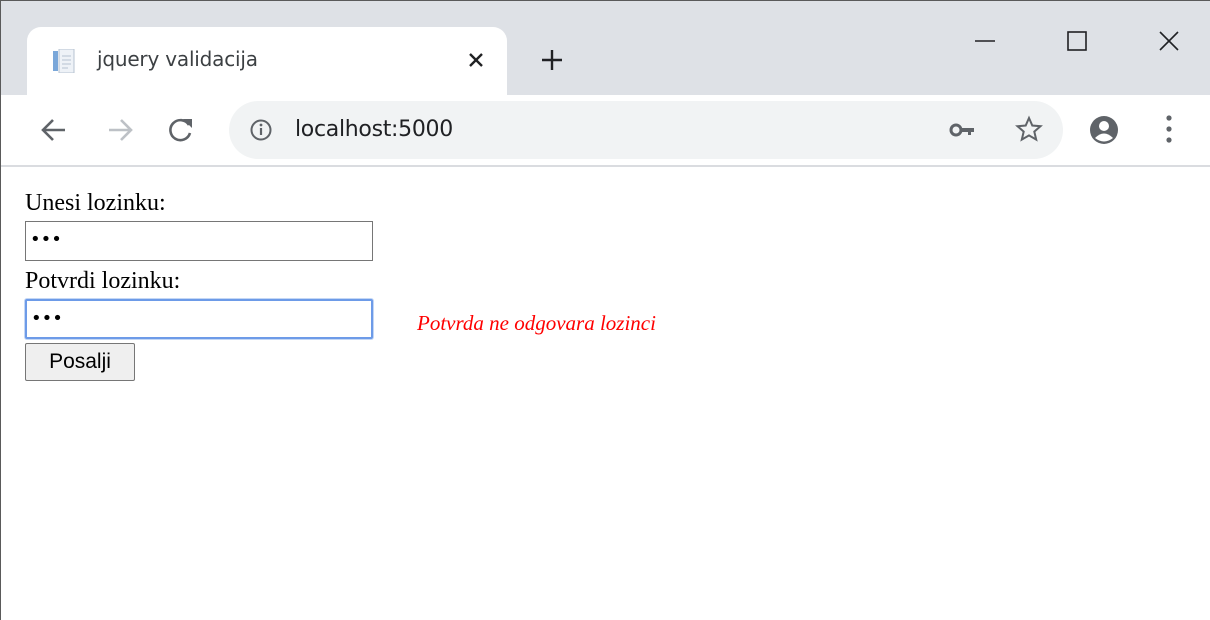 This screenshot has height=620, width=1210. What do you see at coordinates (985, 41) in the screenshot?
I see `minimize-icon` at bounding box center [985, 41].